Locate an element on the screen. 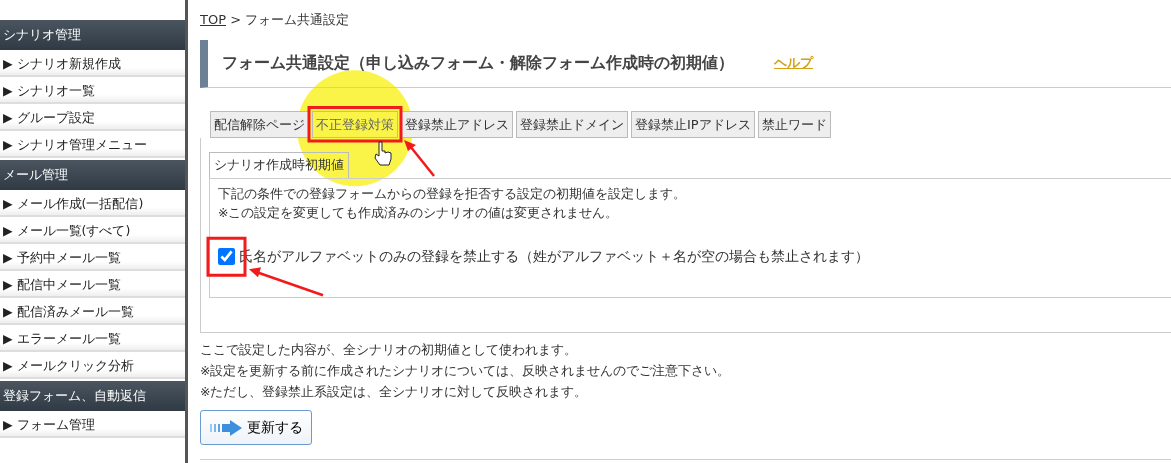 Image resolution: width=1171 pixels, height=463 pixels. annotation-arrow is located at coordinates (419, 158).